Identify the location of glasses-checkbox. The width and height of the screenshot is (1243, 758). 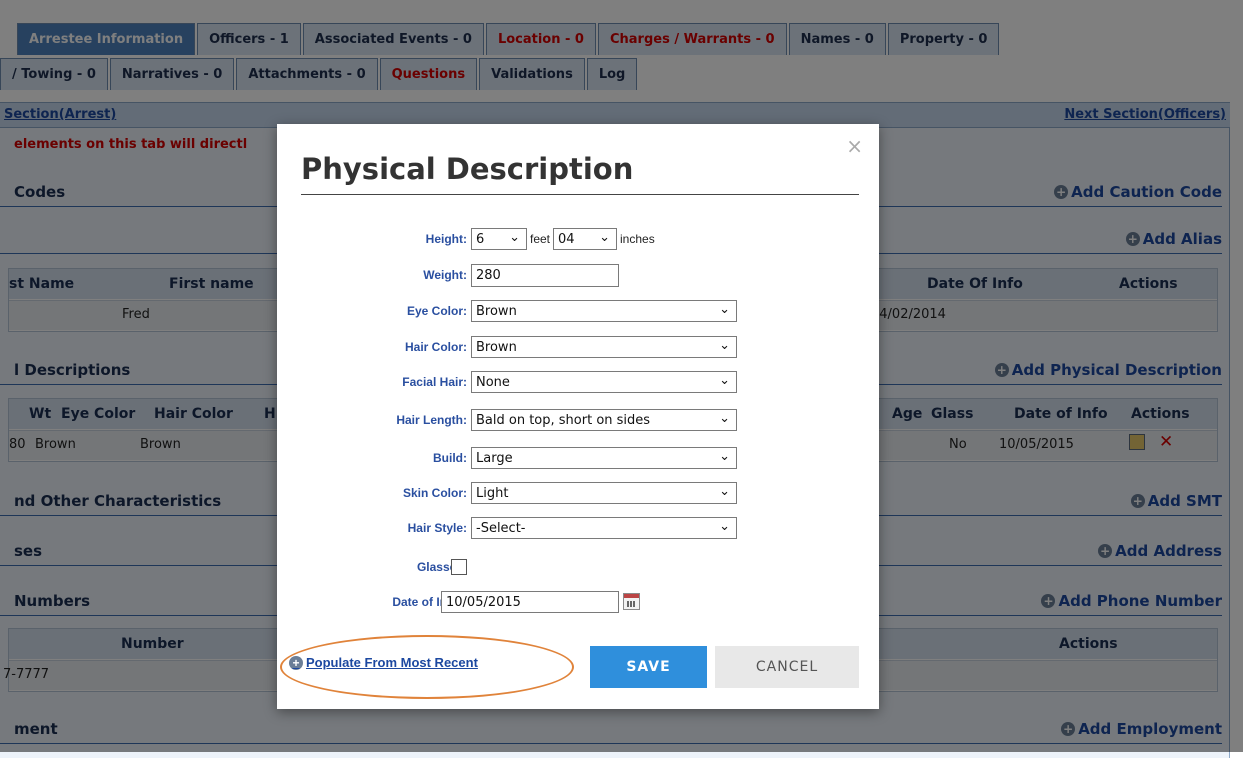
(459, 567).